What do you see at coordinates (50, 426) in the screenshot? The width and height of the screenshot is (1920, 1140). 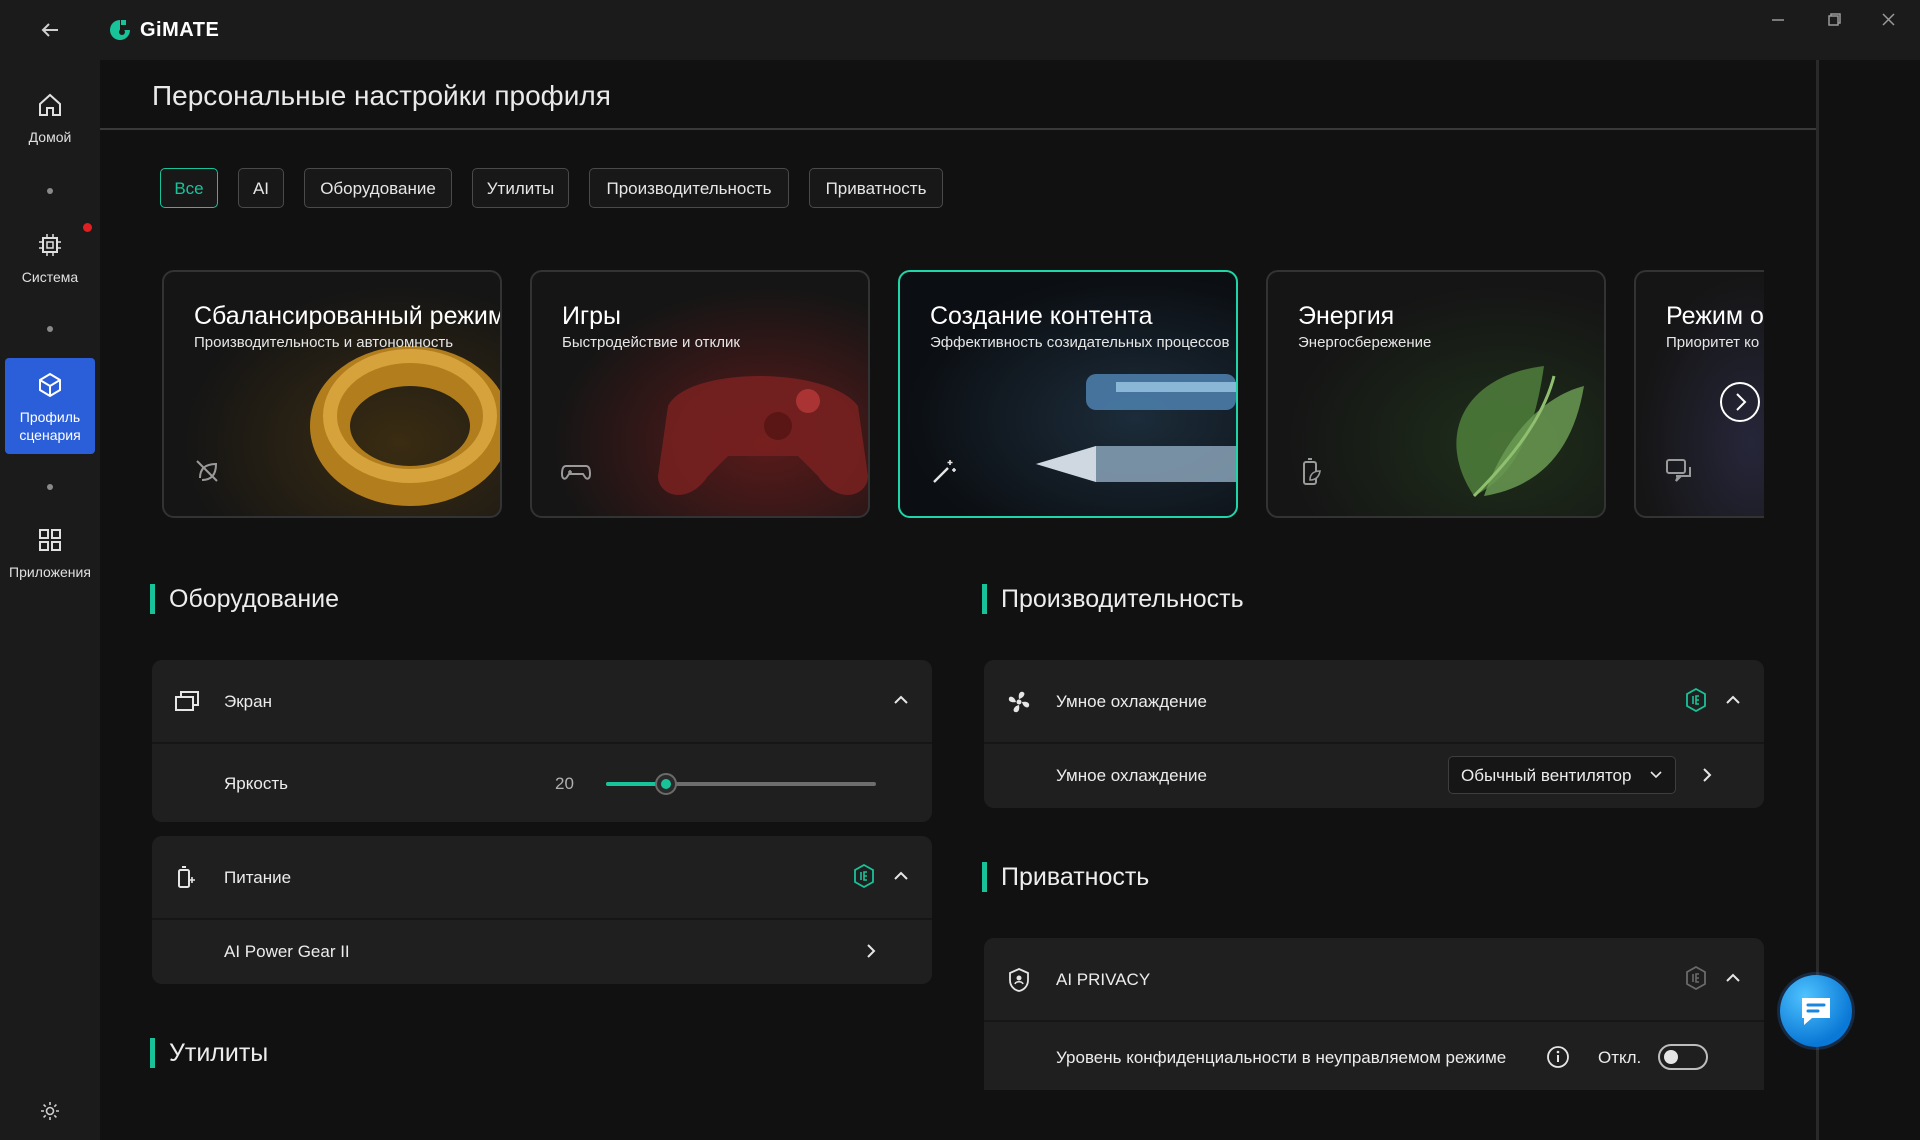 I see `sidebar-item-label: Профиль сценария` at bounding box center [50, 426].